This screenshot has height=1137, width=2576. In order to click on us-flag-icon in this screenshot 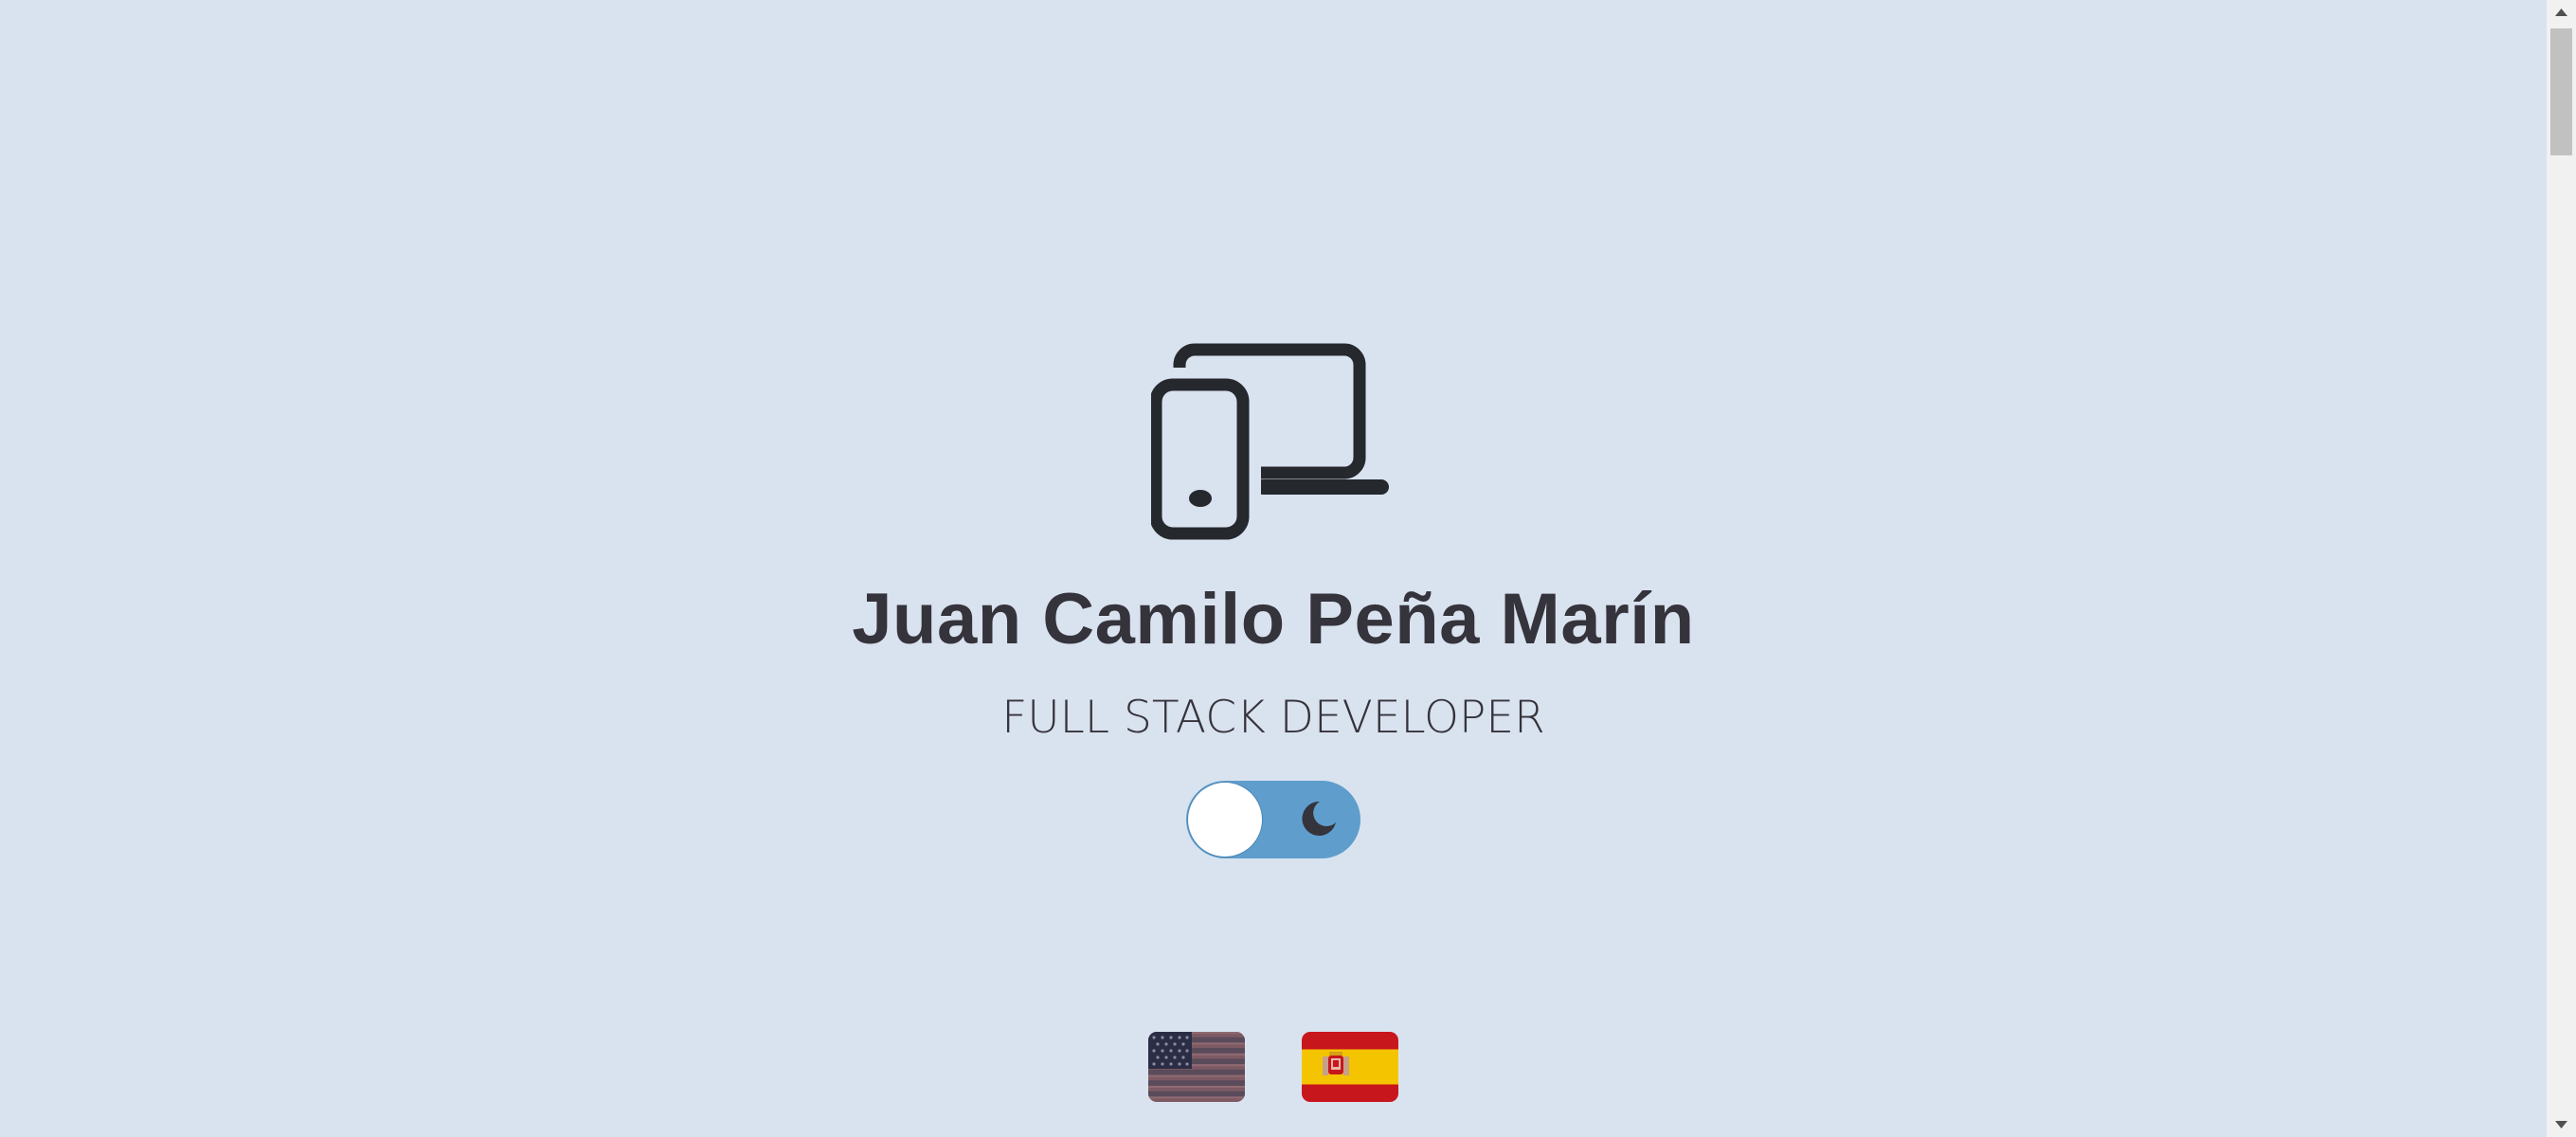, I will do `click(1196, 1067)`.